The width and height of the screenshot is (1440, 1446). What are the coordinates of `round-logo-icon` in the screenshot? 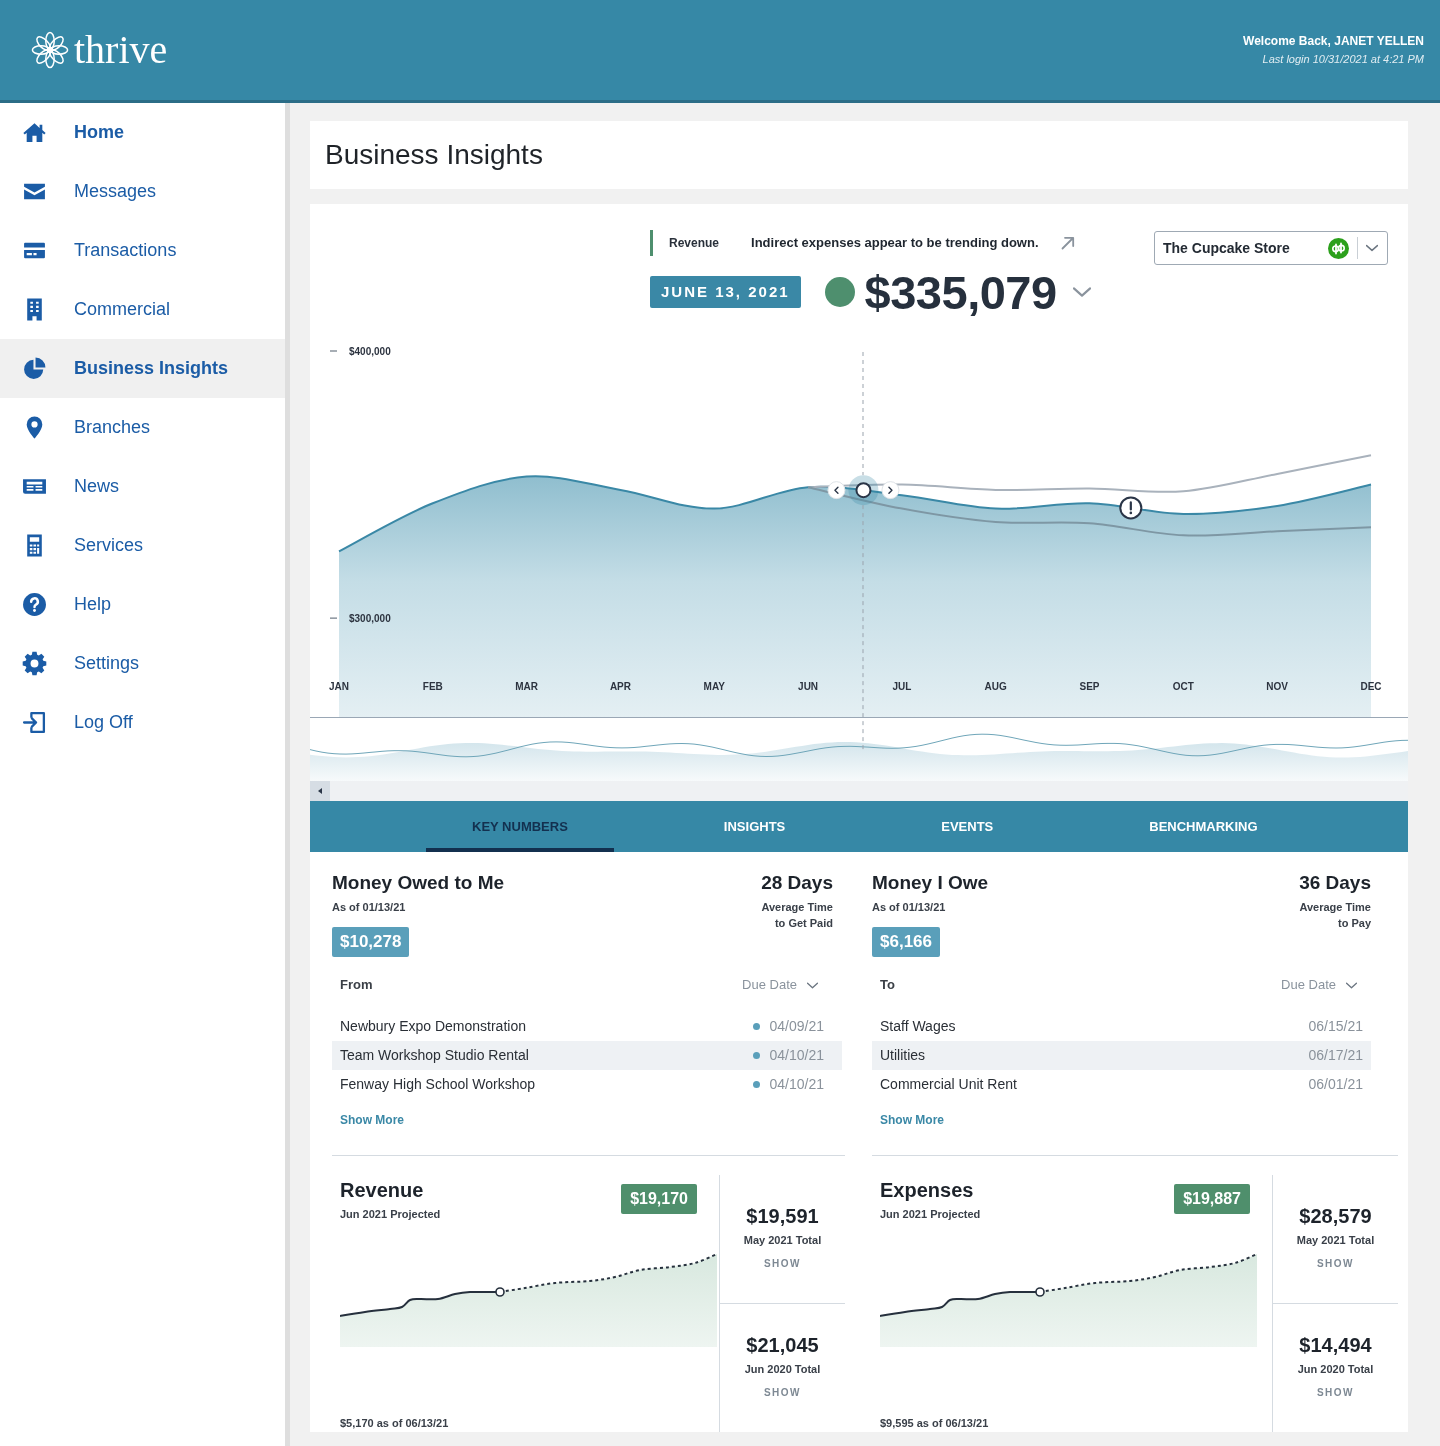 It's located at (1338, 248).